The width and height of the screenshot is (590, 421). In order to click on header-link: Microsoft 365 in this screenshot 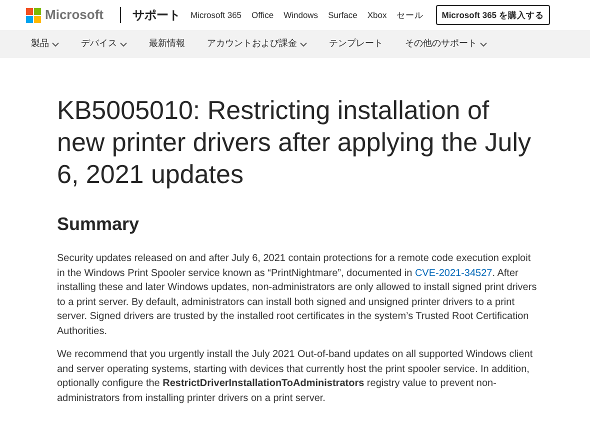, I will do `click(216, 15)`.